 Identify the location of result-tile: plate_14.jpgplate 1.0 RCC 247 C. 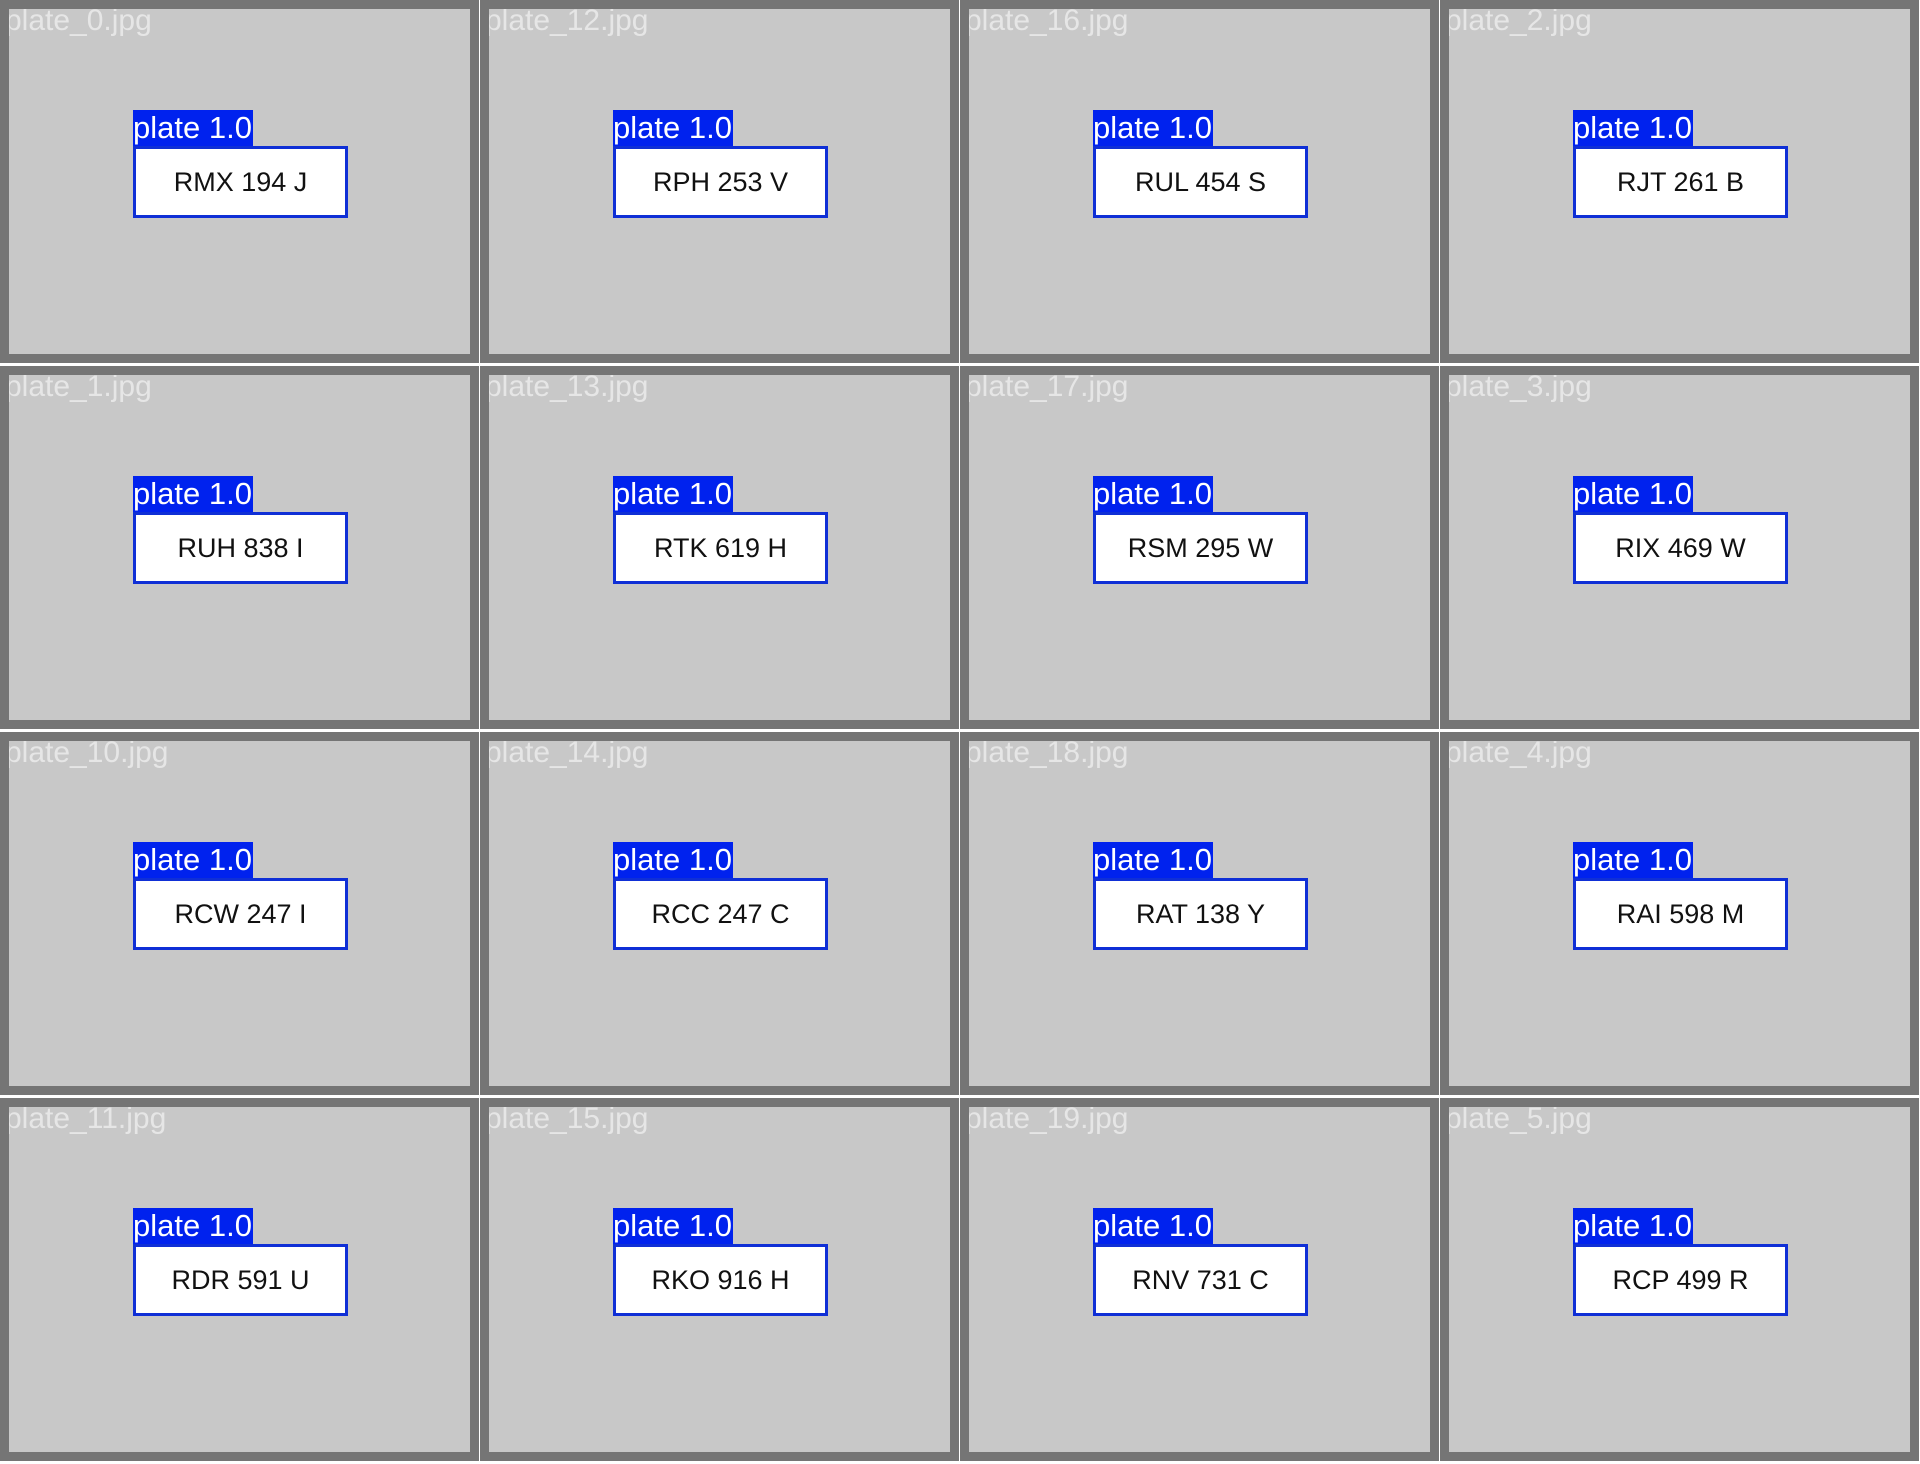
(719, 913).